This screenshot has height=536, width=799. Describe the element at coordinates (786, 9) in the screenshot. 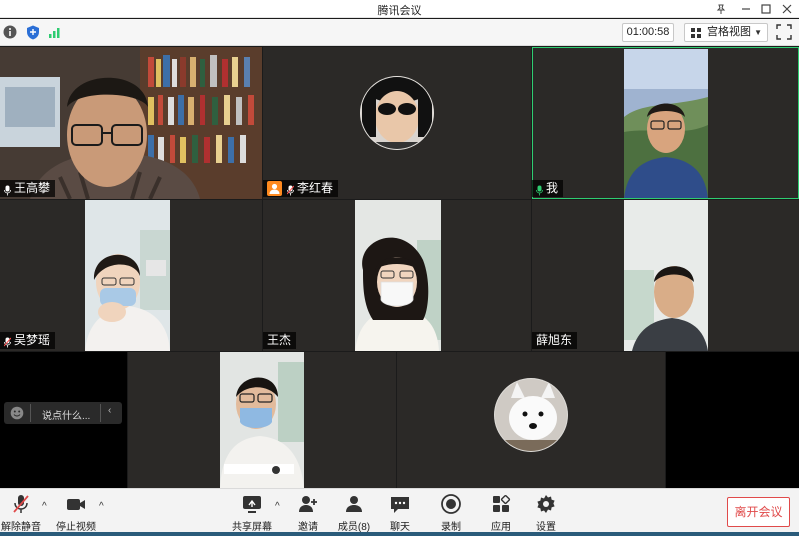

I see `close-icon` at that location.